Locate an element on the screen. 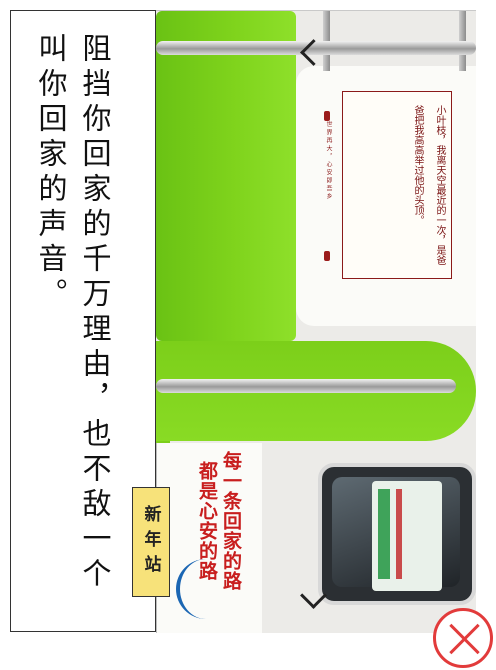  station-name: 新年站 is located at coordinates (150, 542).